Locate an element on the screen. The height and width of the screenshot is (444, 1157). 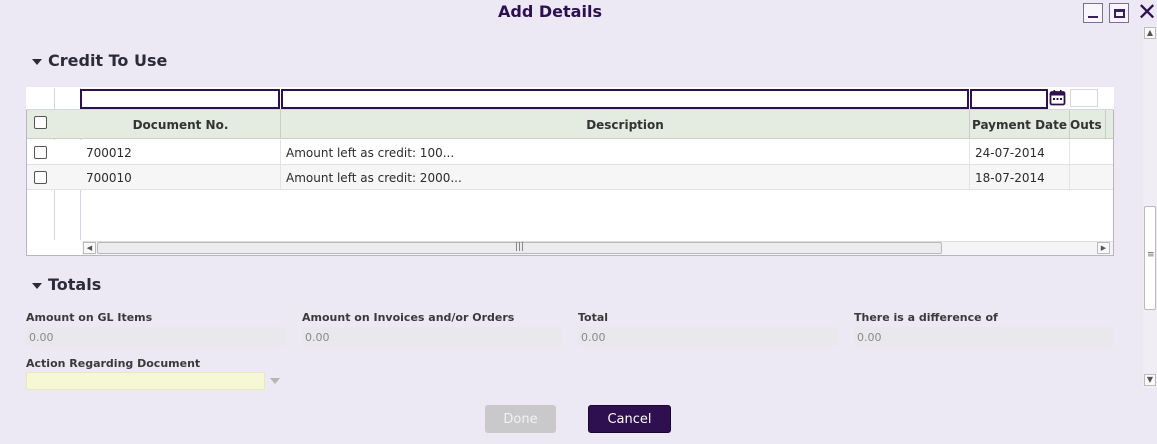
field-difference: 0.00 is located at coordinates (984, 337).